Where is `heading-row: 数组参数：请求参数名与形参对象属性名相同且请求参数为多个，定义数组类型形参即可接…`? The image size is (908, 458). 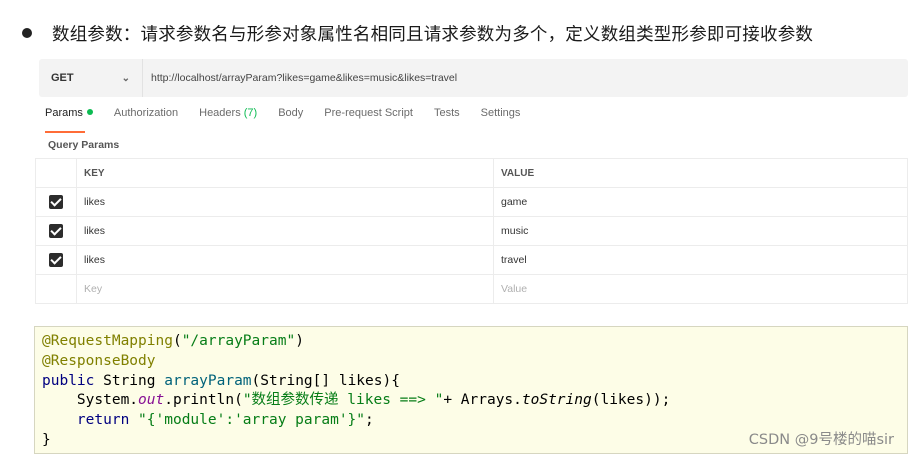
heading-row: 数组参数：请求参数名与形参对象属性名相同且请求参数为多个，定义数组类型形参即可接… is located at coordinates (415, 33).